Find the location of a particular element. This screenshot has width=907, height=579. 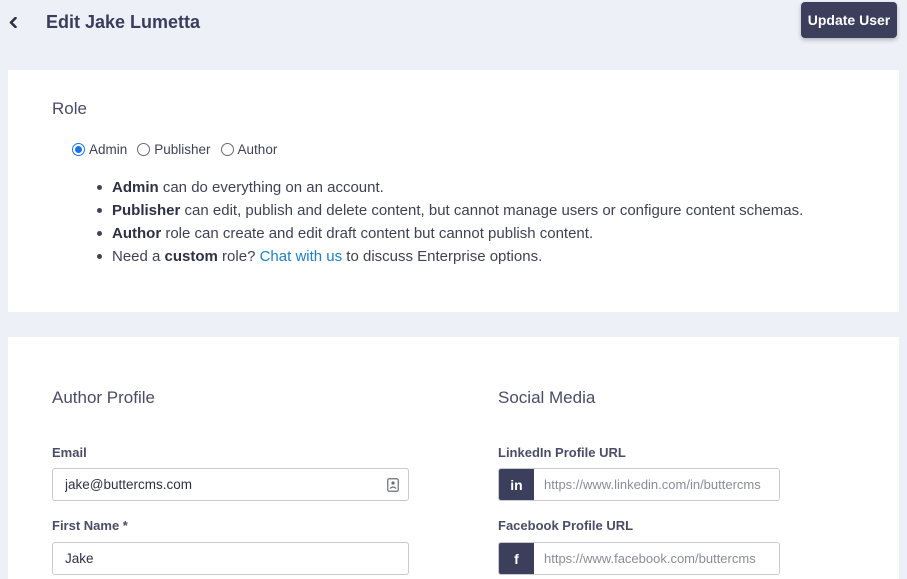

custom-suffix: to discuss Enterprise options. is located at coordinates (442, 256).